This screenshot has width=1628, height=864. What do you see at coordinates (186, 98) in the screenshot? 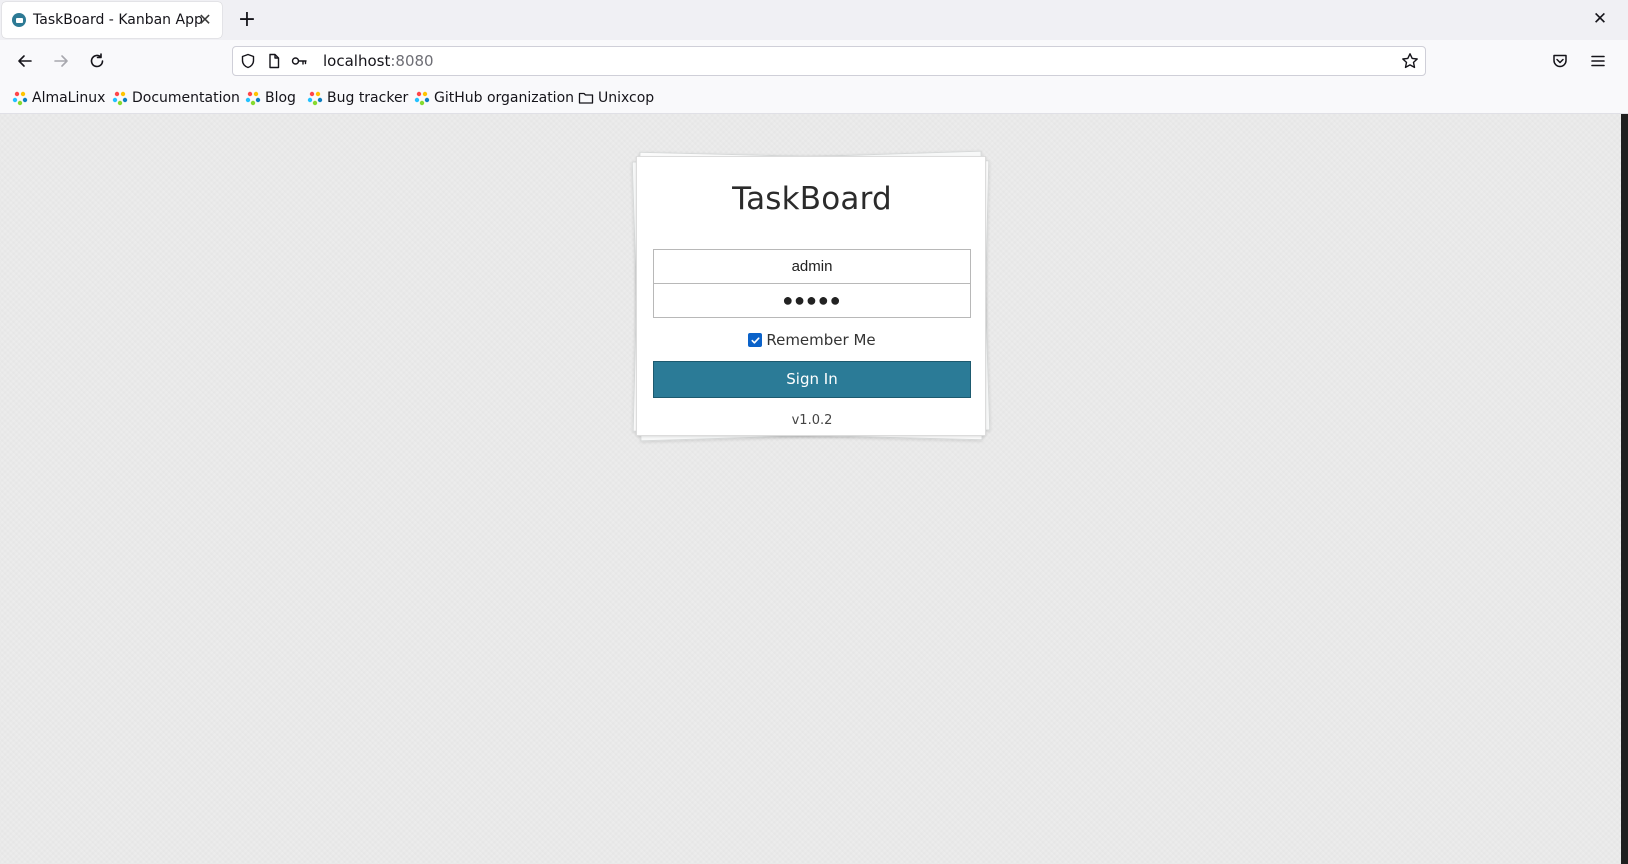
I see `bookmark-label: Documentation` at bounding box center [186, 98].